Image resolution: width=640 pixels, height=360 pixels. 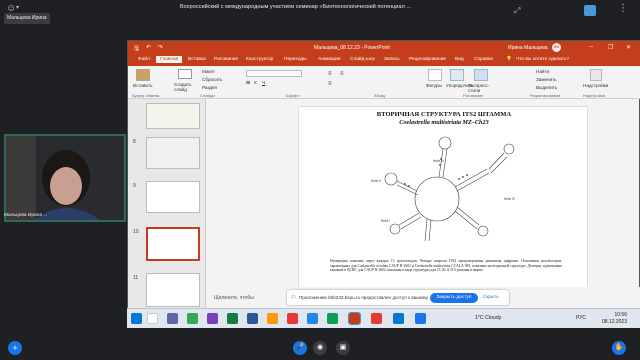 I want to click on slide-thumbnail-selected, so click(x=173, y=244).